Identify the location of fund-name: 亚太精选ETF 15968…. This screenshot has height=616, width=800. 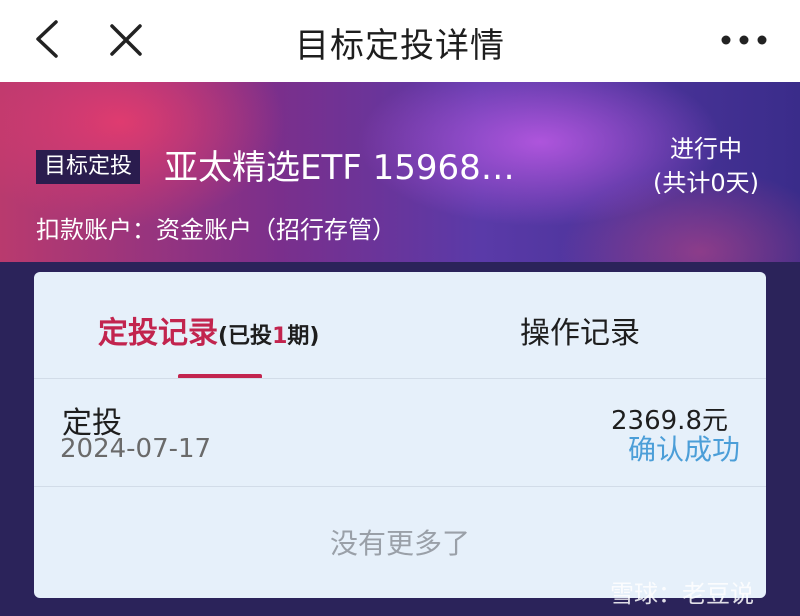
(339, 168).